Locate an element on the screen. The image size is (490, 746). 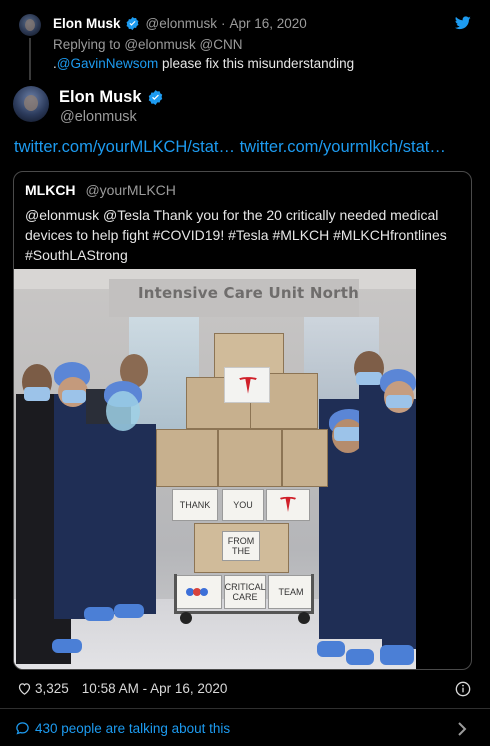
author-name-row: Elon Musk is located at coordinates (111, 97).